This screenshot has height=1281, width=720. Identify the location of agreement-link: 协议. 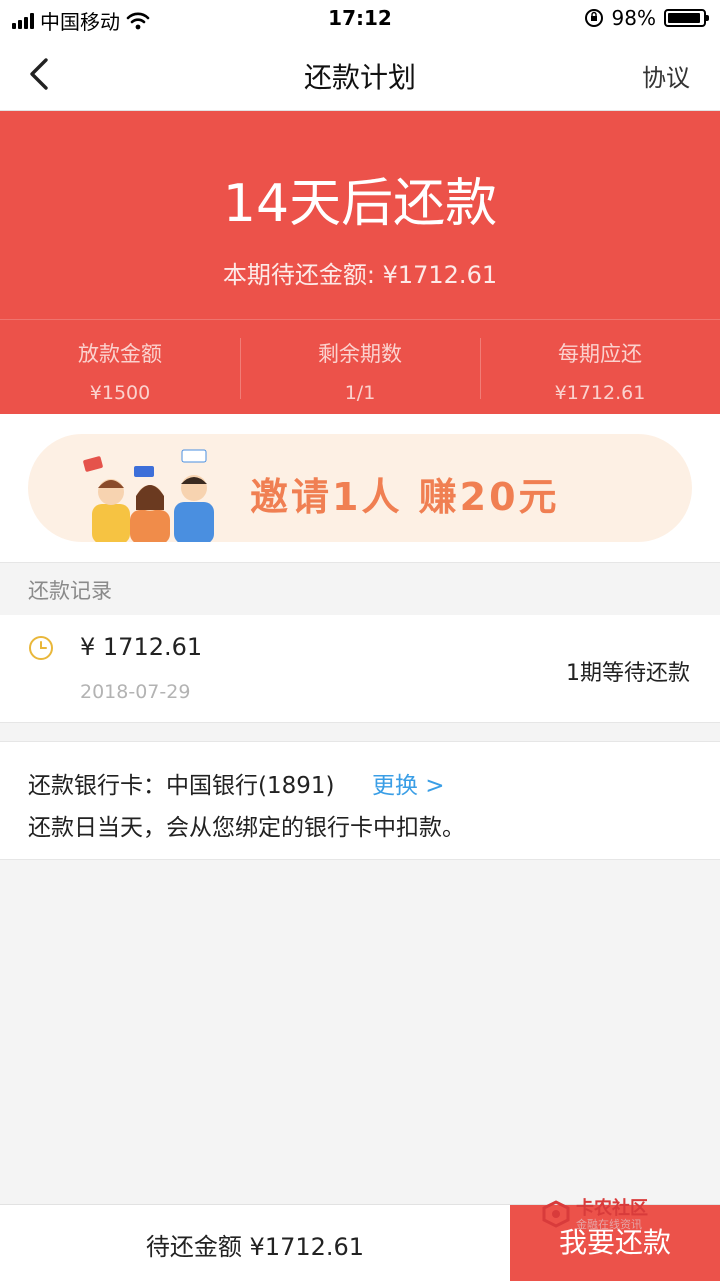
(666, 75).